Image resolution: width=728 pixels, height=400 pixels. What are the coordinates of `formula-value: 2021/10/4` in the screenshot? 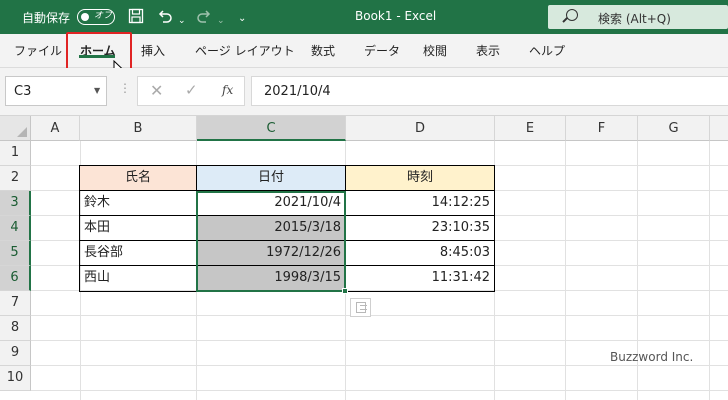 It's located at (297, 91).